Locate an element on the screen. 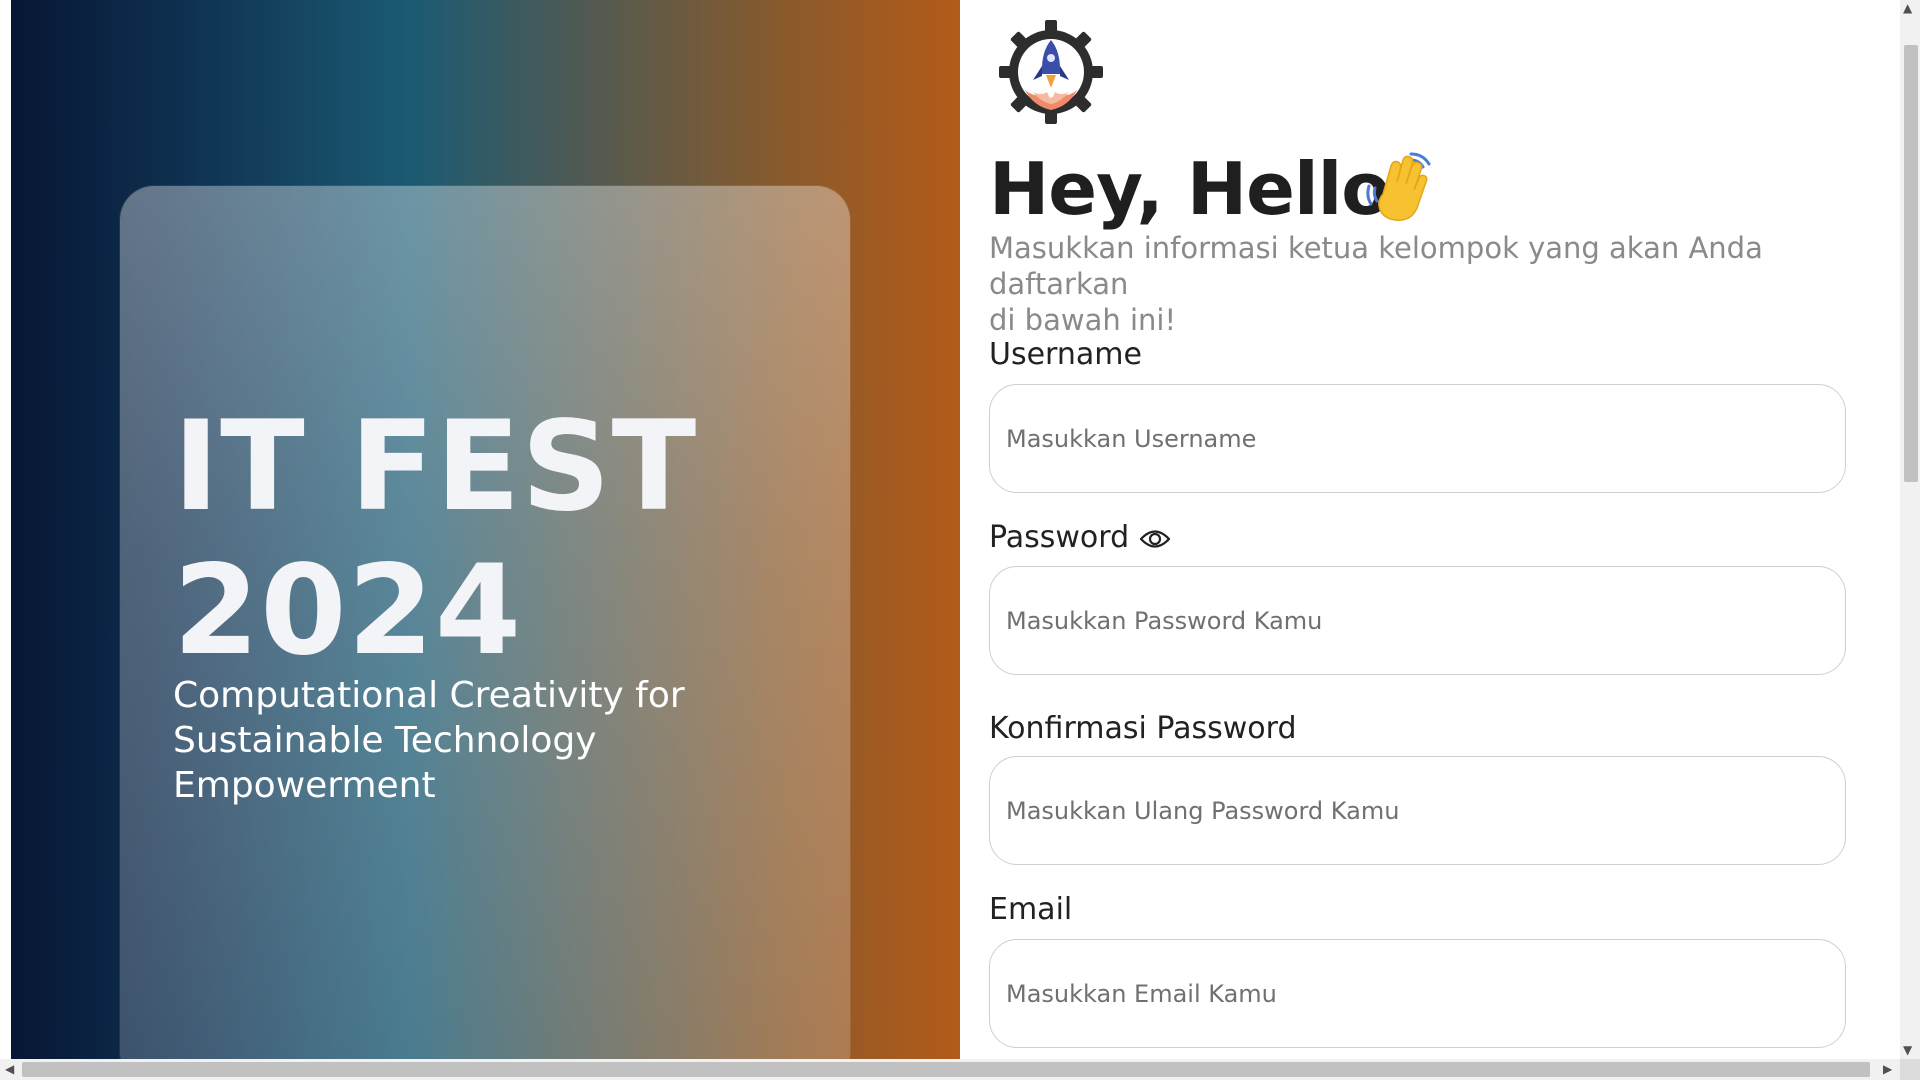 The image size is (1920, 1080). confirm-password-field is located at coordinates (1417, 810).